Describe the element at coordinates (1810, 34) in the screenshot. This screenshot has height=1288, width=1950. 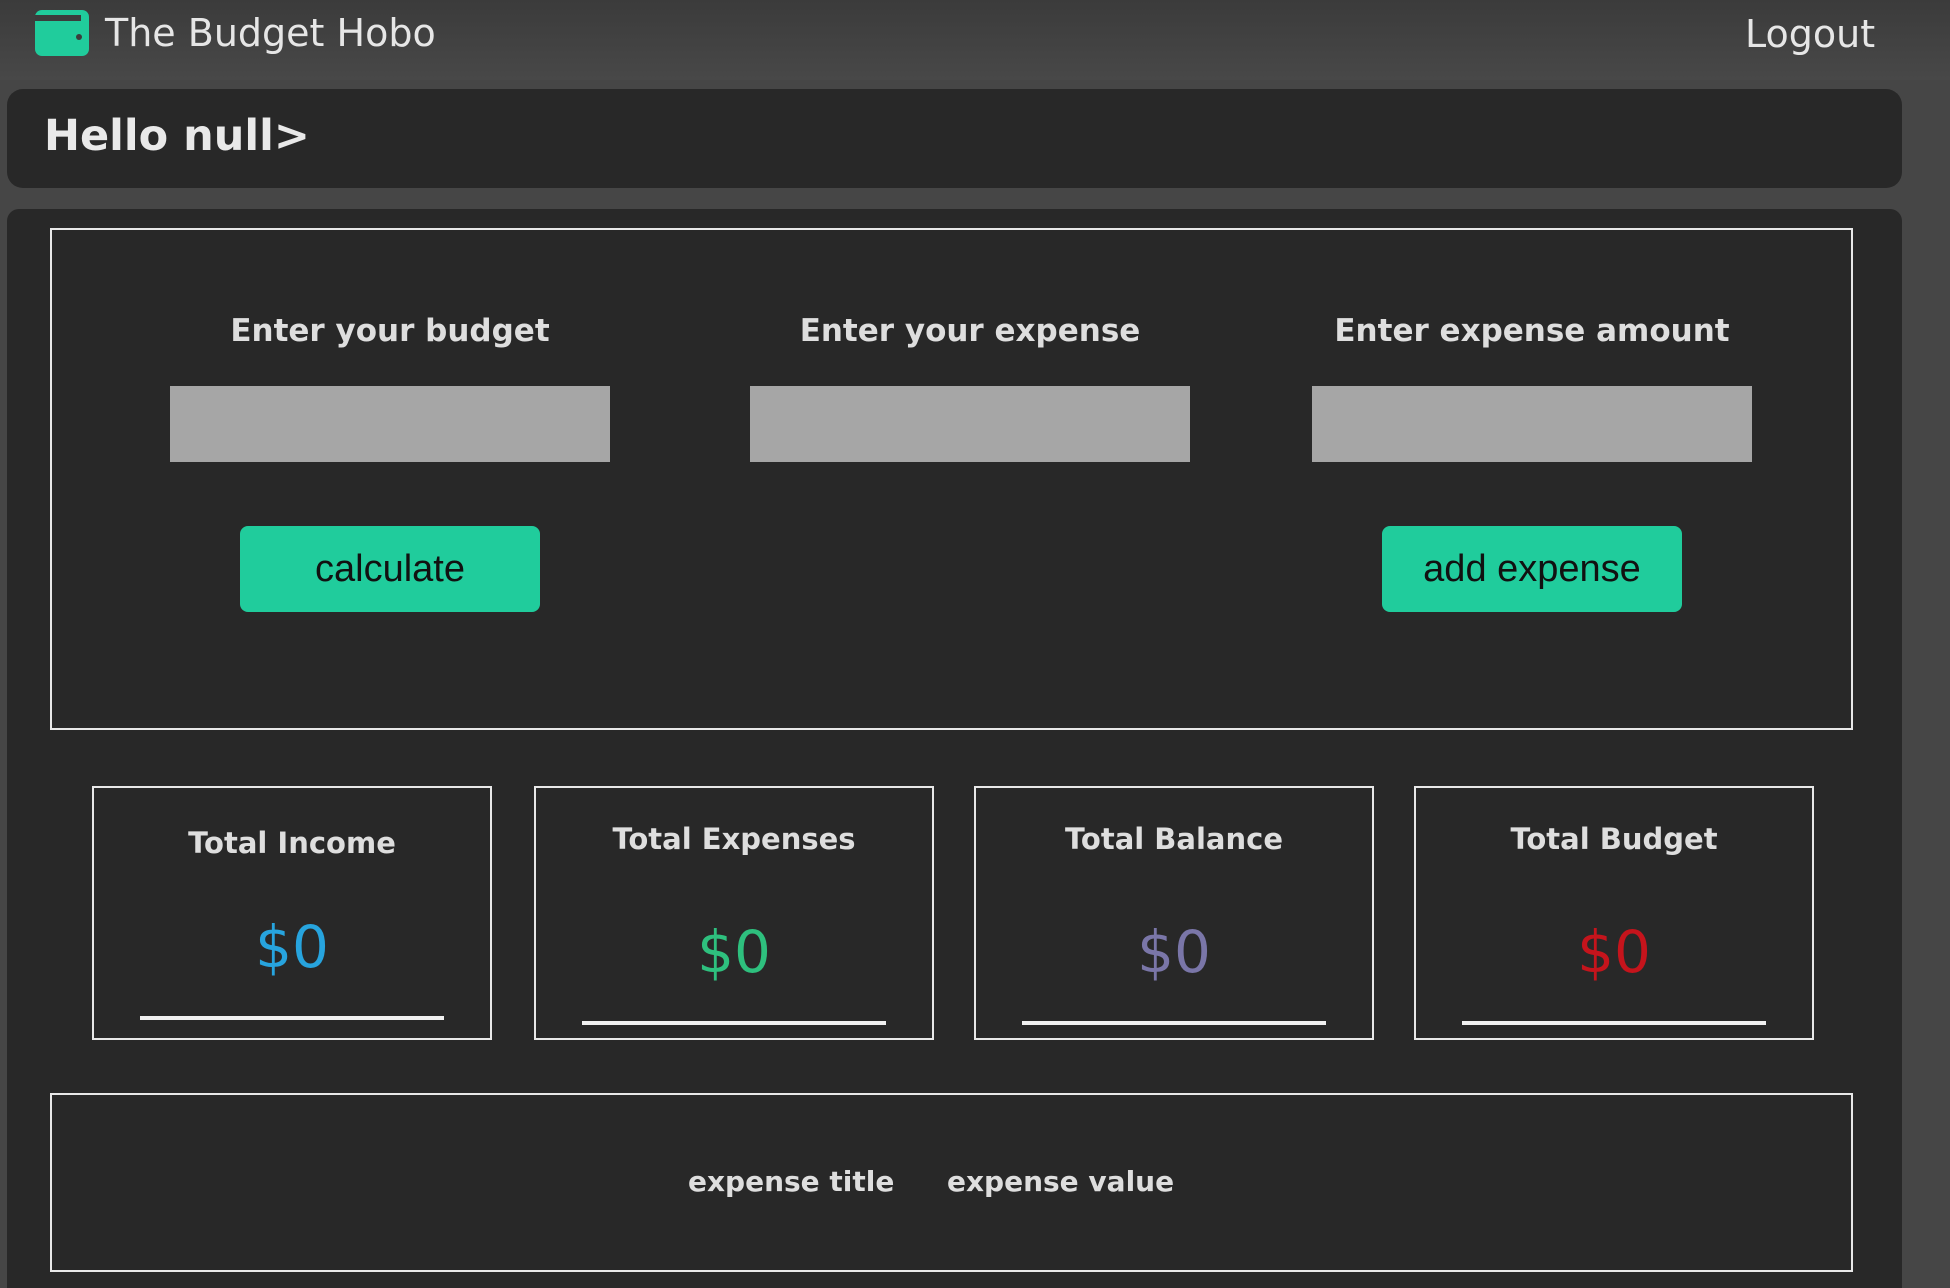
I see `logout-link: Logout` at that location.